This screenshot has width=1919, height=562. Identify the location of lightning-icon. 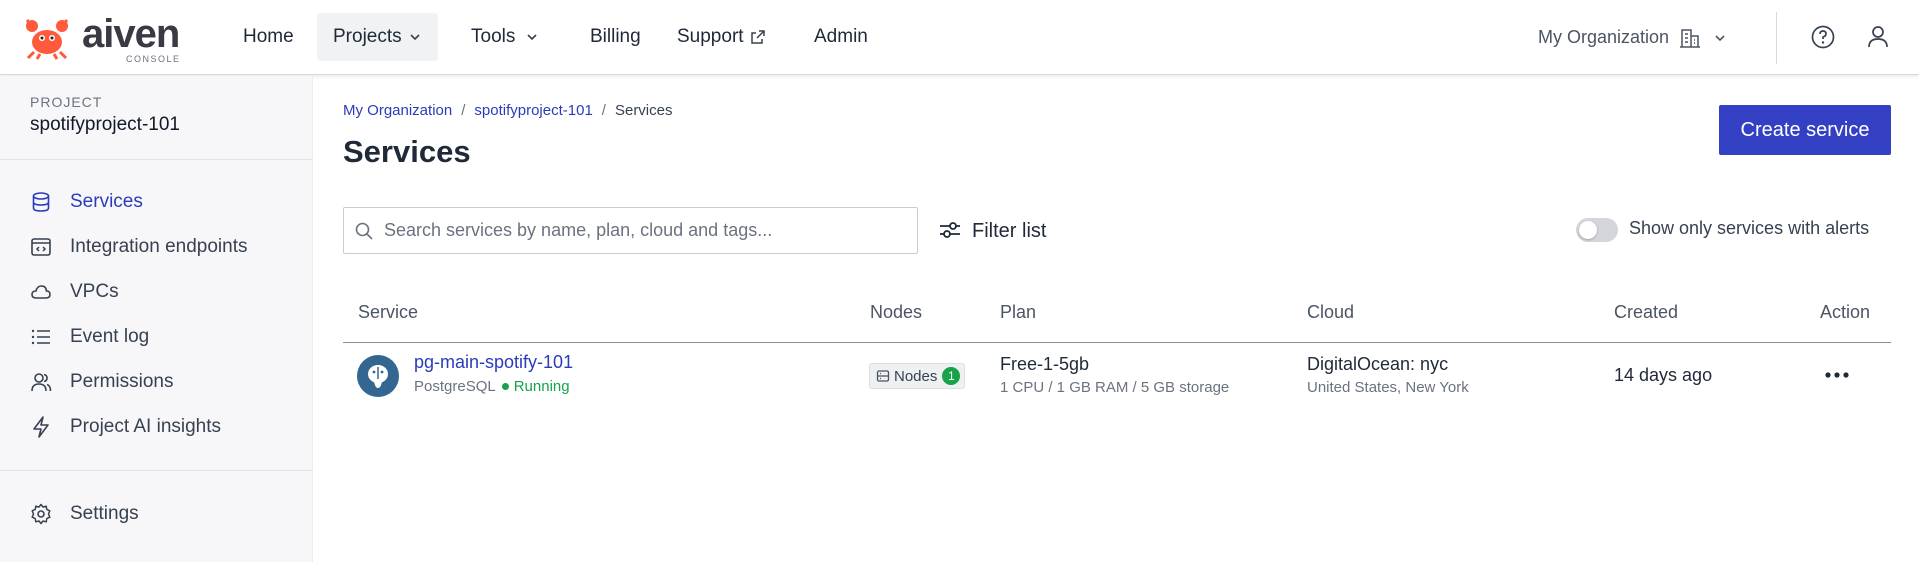
(41, 427).